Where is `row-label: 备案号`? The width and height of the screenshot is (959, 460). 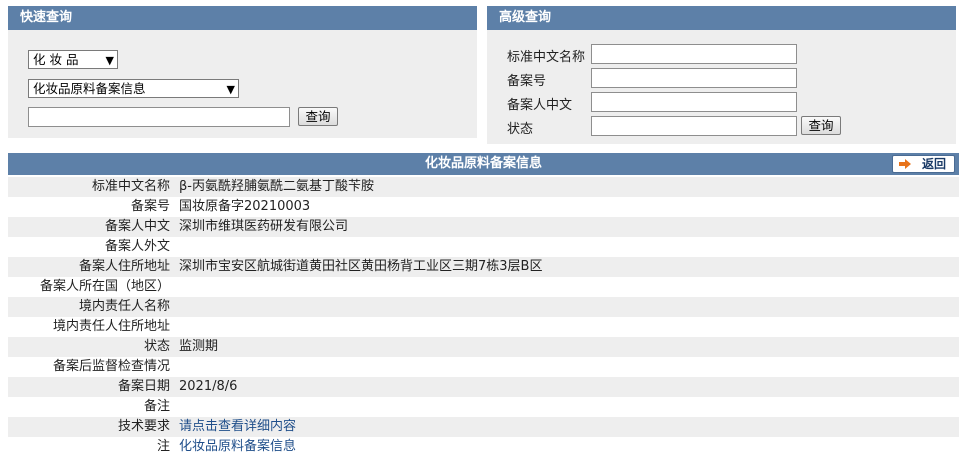 row-label: 备案号 is located at coordinates (150, 206).